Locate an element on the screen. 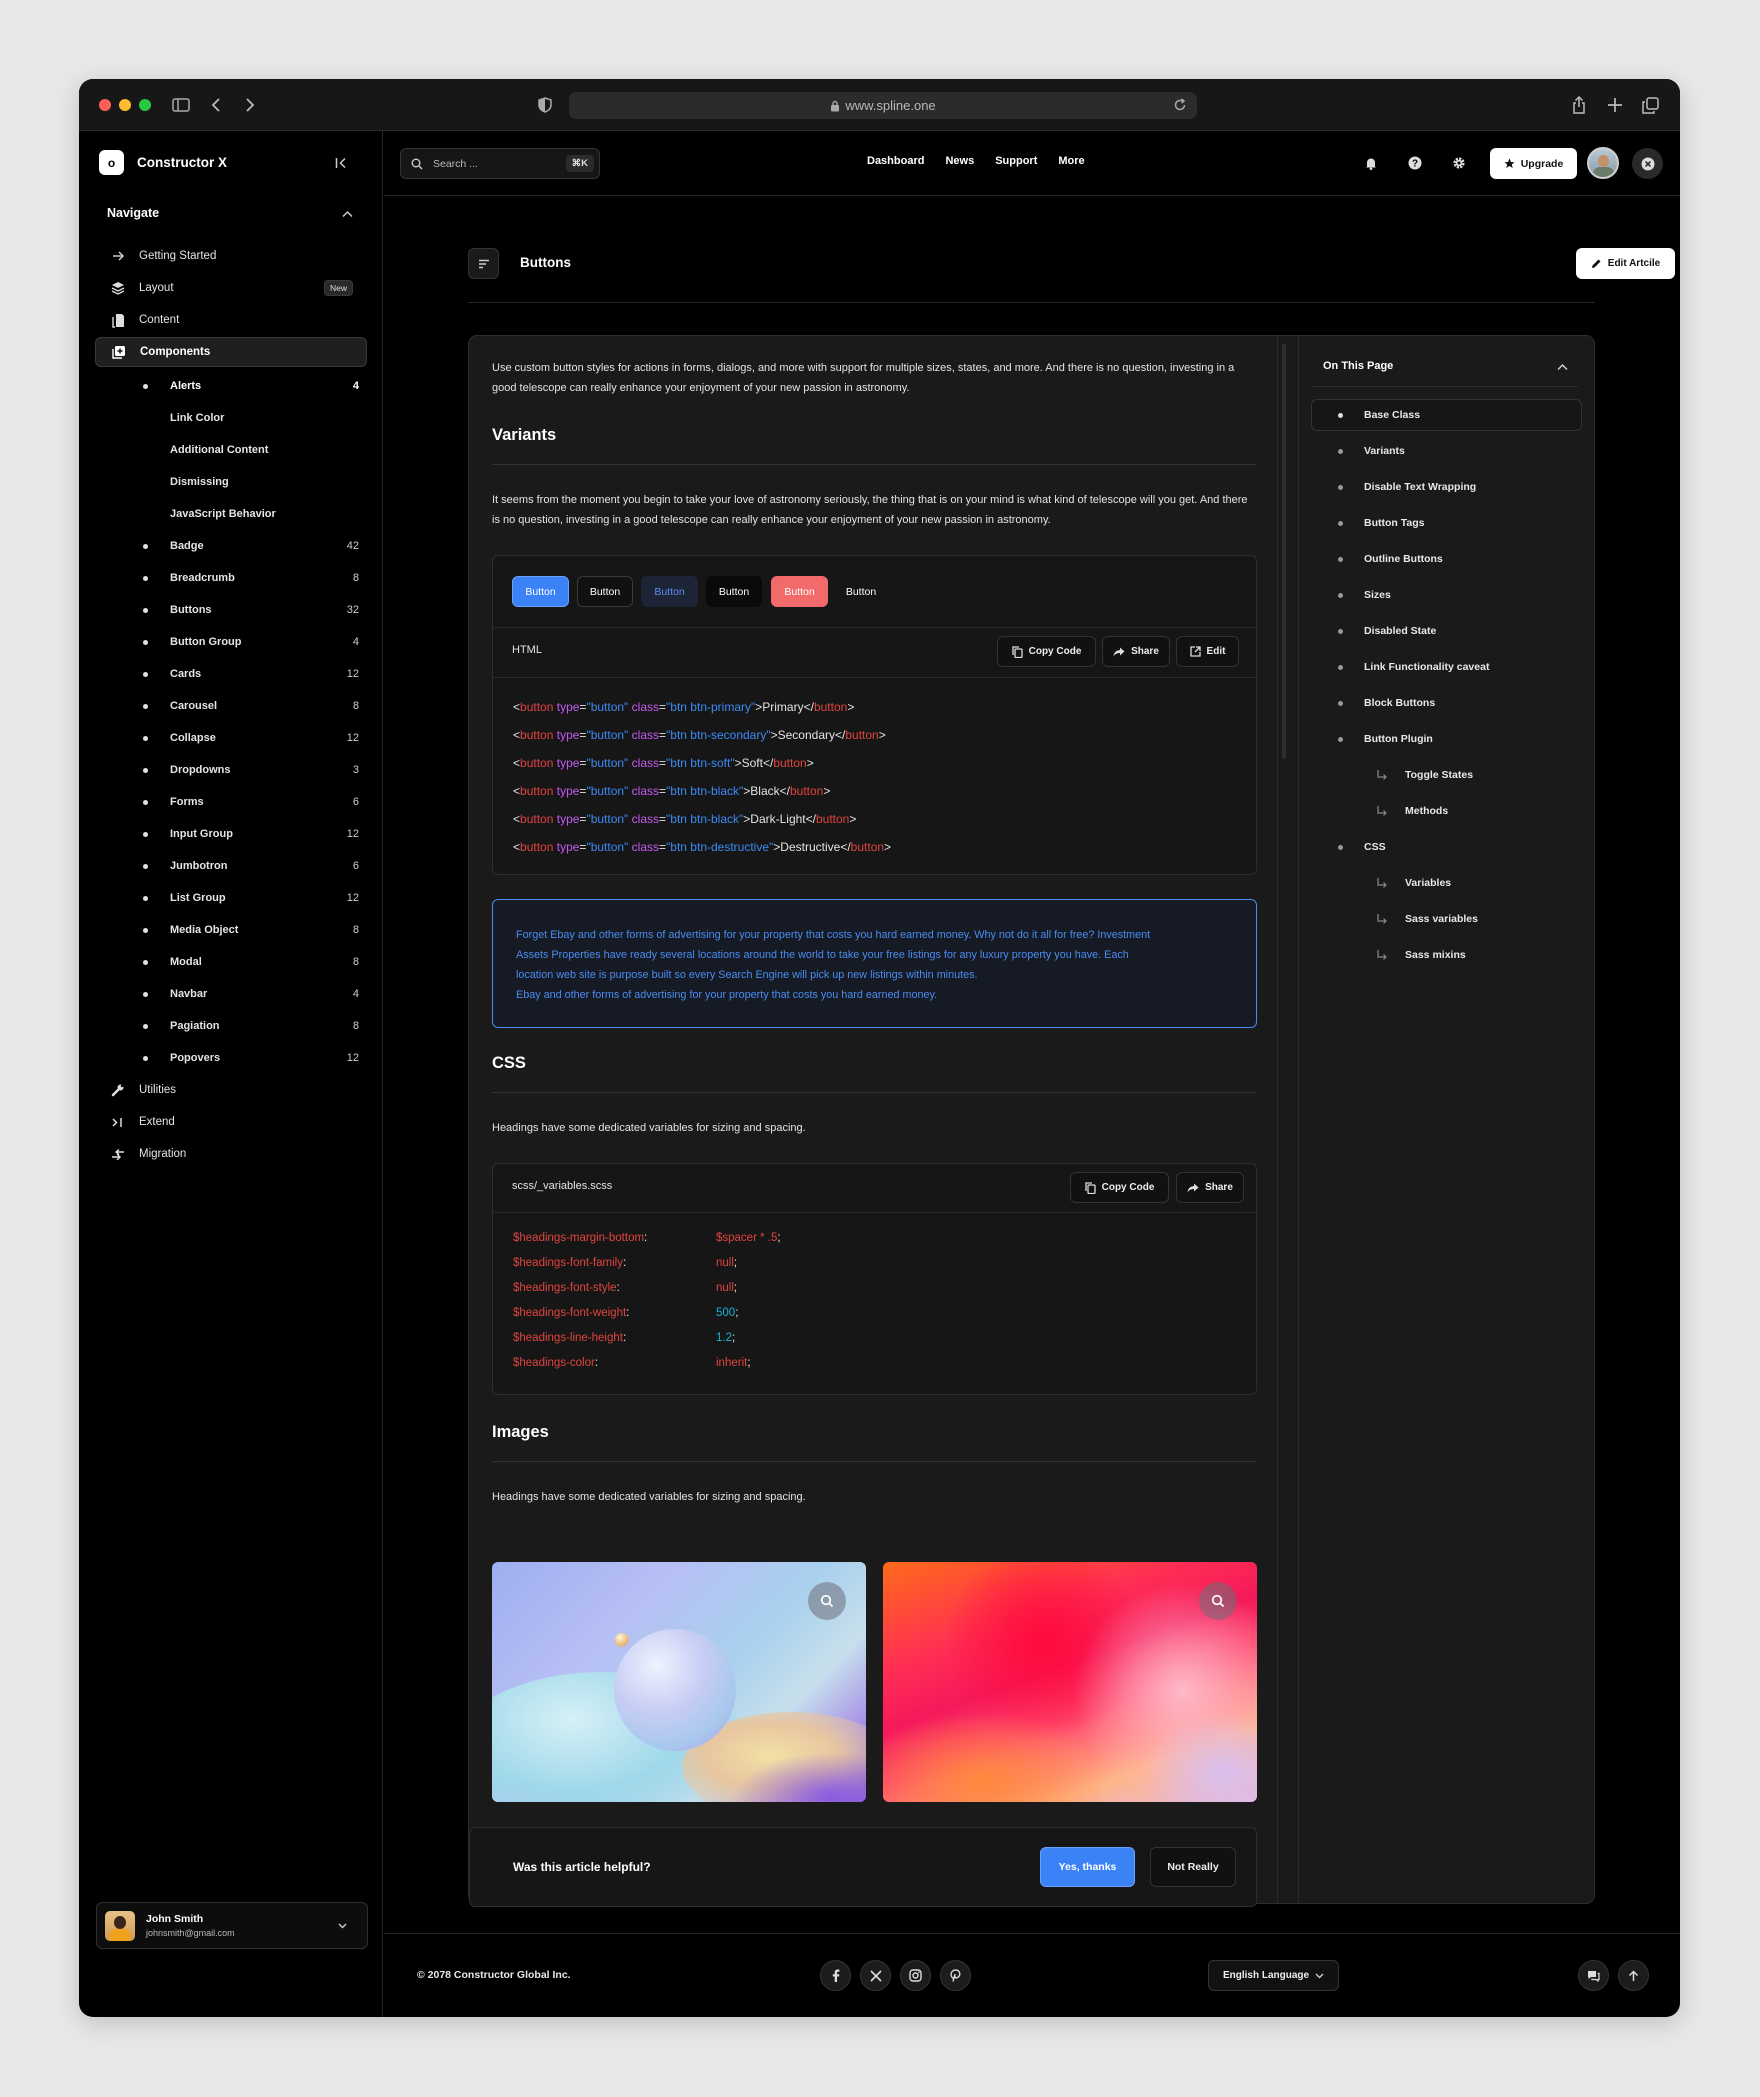  sidebar-subitem-jumbotron: Jumbotron 6 is located at coordinates (251, 866).